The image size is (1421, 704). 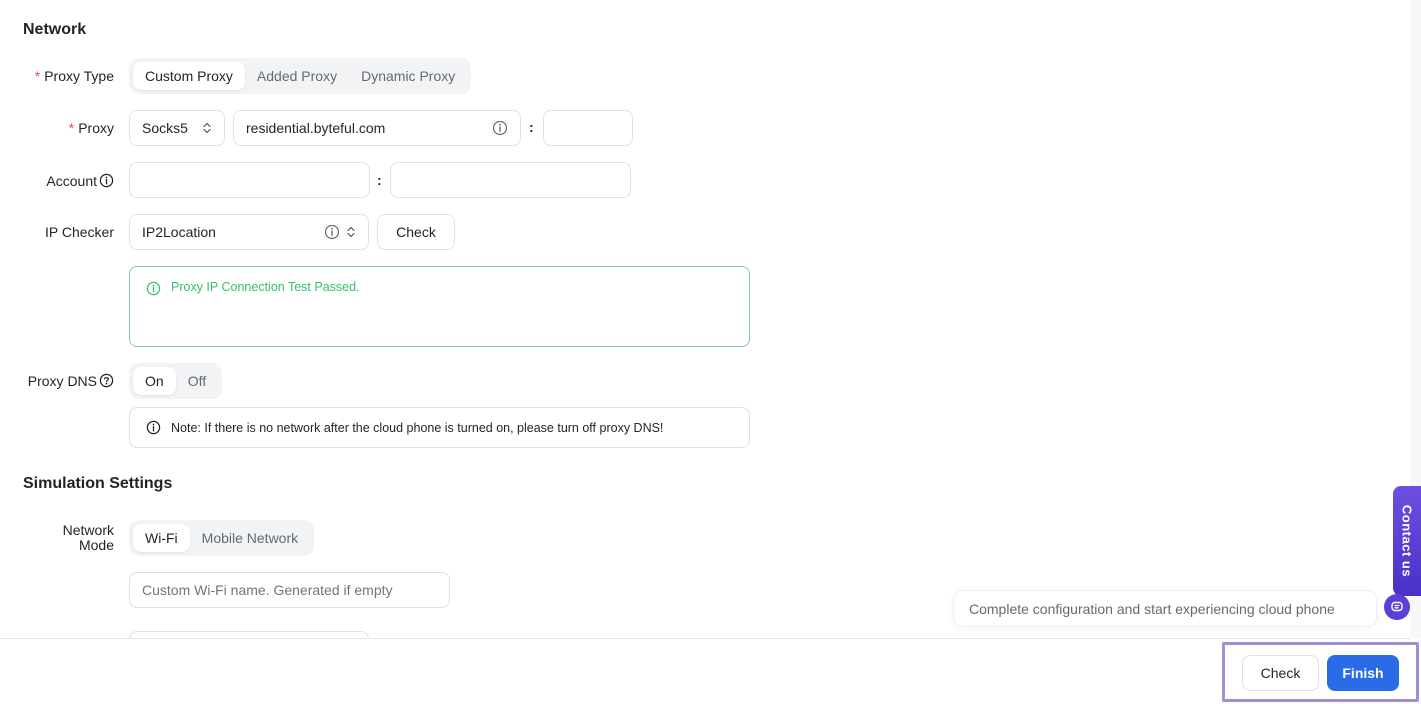 I want to click on proxy-type-added: Added Proxy, so click(x=297, y=76).